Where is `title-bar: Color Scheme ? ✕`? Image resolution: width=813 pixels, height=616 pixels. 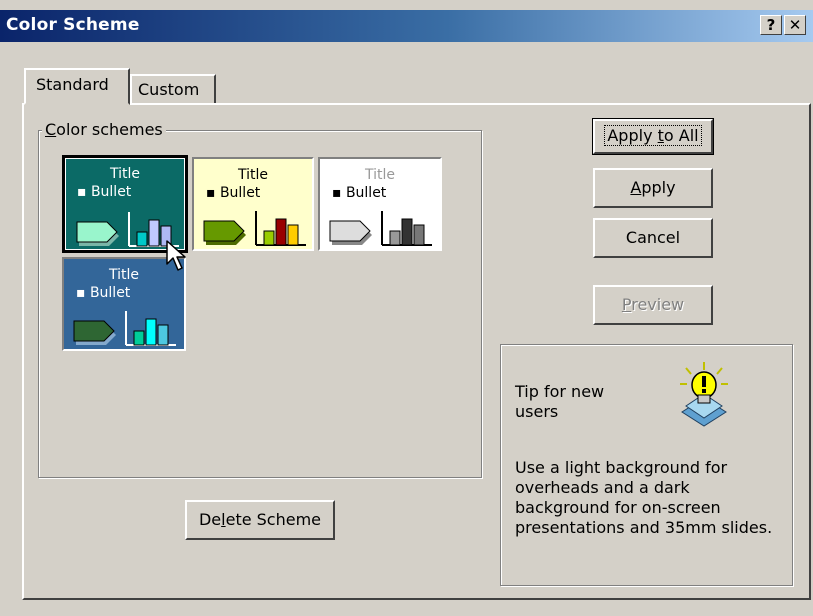
title-bar: Color Scheme ? ✕ is located at coordinates (406, 26).